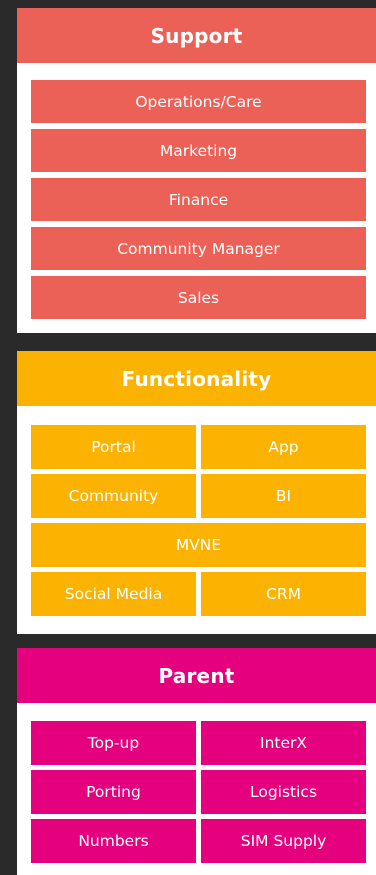  Describe the element at coordinates (196, 35) in the screenshot. I see `support-title: Support` at that location.